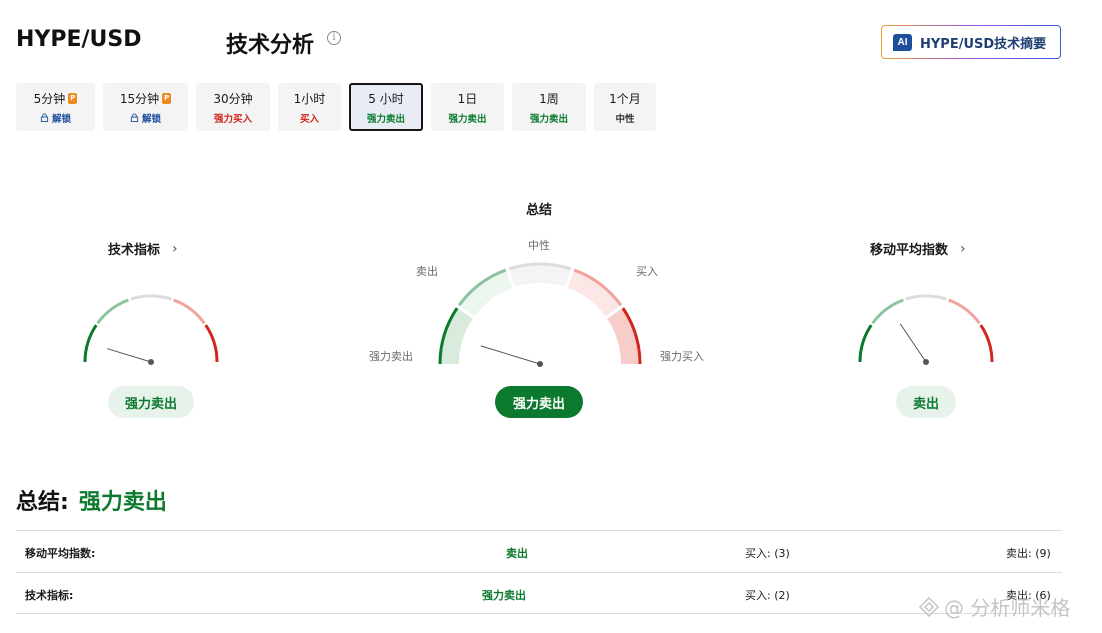 The width and height of the screenshot is (1102, 633). I want to click on pair-title: HYPE/USD, so click(79, 39).